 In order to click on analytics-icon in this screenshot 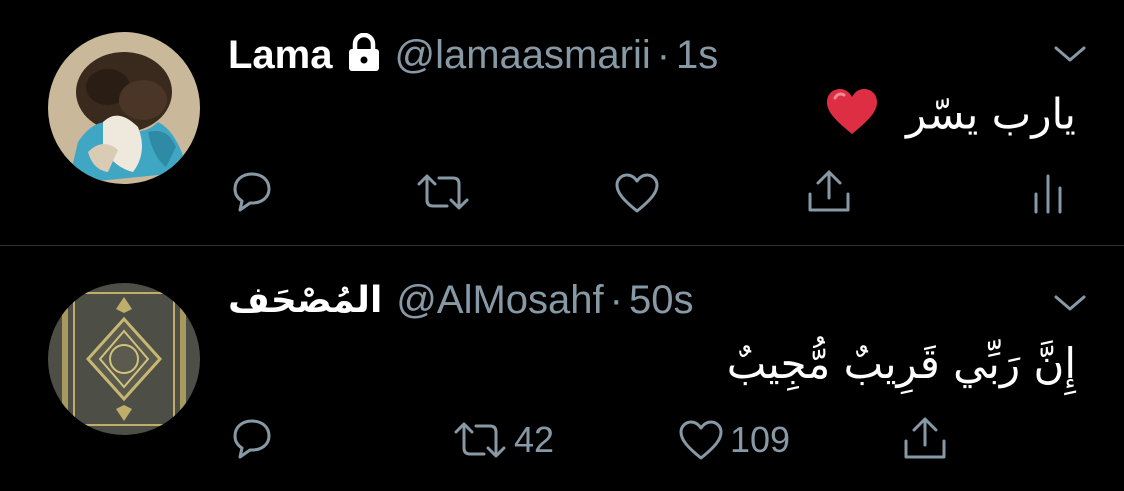, I will do `click(1048, 194)`.